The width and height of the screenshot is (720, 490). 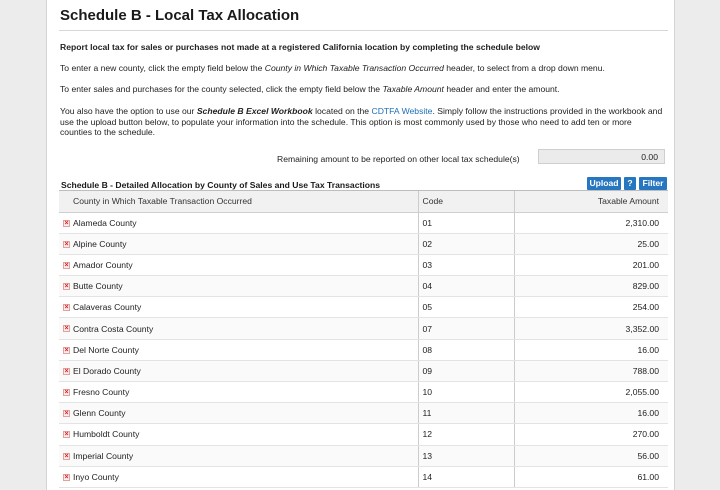 I want to click on county-cell: × Butte County, so click(x=239, y=286).